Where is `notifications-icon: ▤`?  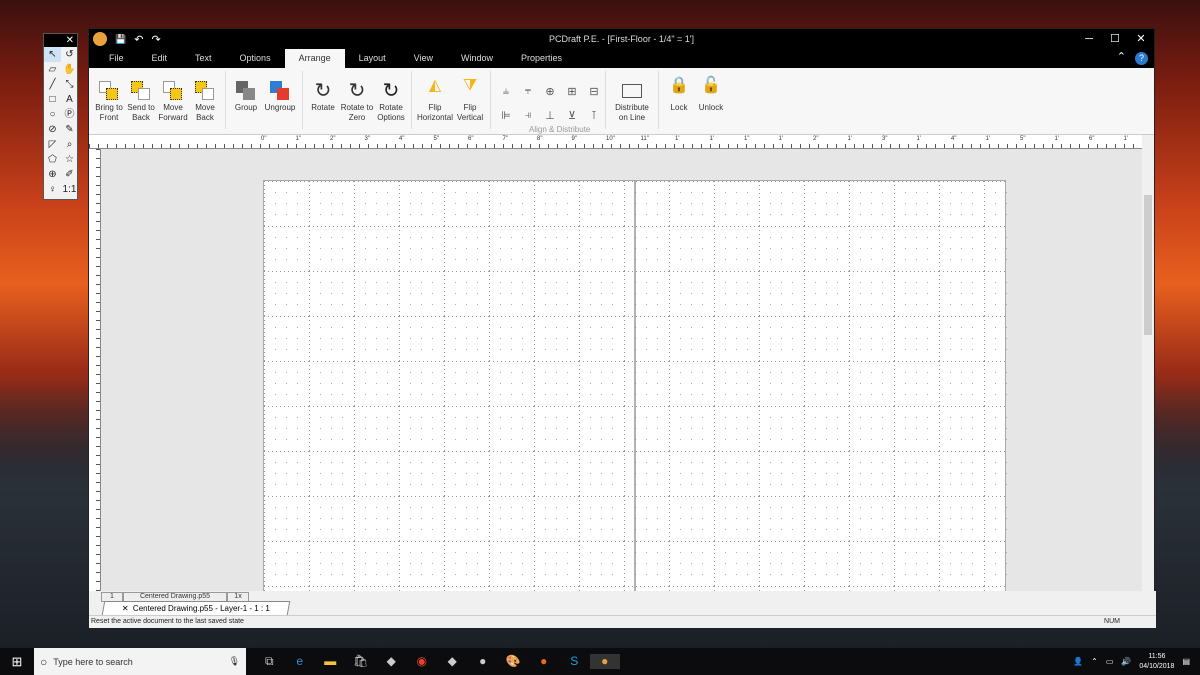
notifications-icon: ▤ is located at coordinates (1186, 661).